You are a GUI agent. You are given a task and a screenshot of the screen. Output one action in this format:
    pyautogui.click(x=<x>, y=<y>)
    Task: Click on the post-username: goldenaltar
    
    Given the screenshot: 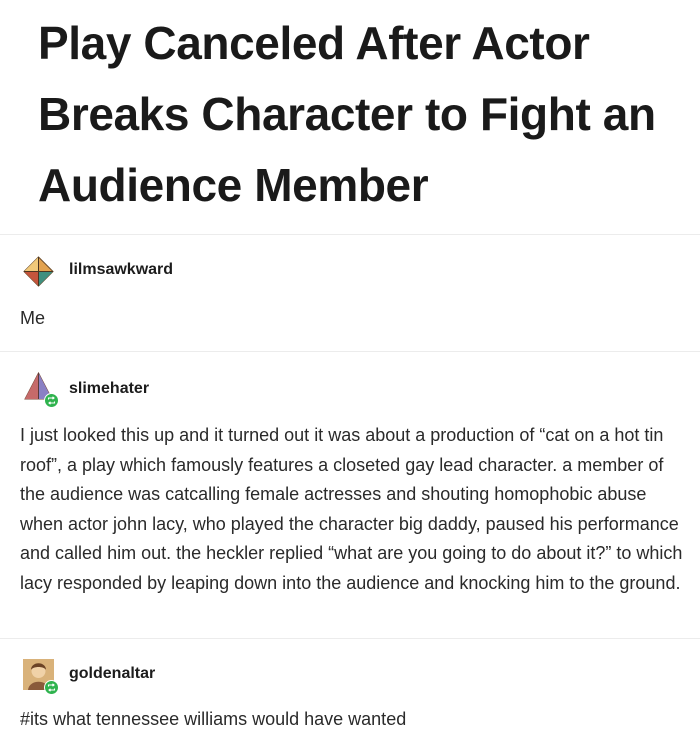 What is the action you would take?
    pyautogui.click(x=112, y=674)
    